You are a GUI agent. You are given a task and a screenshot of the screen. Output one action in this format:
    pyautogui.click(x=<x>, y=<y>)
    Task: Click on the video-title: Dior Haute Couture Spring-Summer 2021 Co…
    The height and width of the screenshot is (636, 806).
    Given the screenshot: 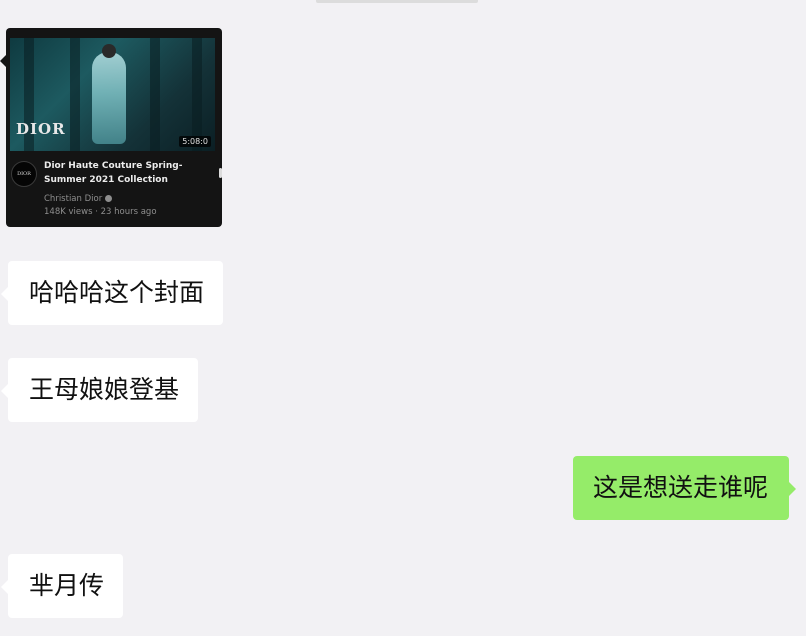 What is the action you would take?
    pyautogui.click(x=124, y=173)
    